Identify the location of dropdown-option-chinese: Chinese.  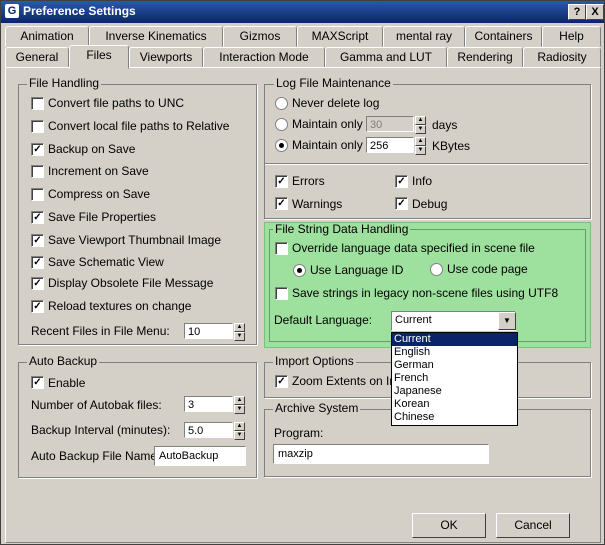
(454, 417).